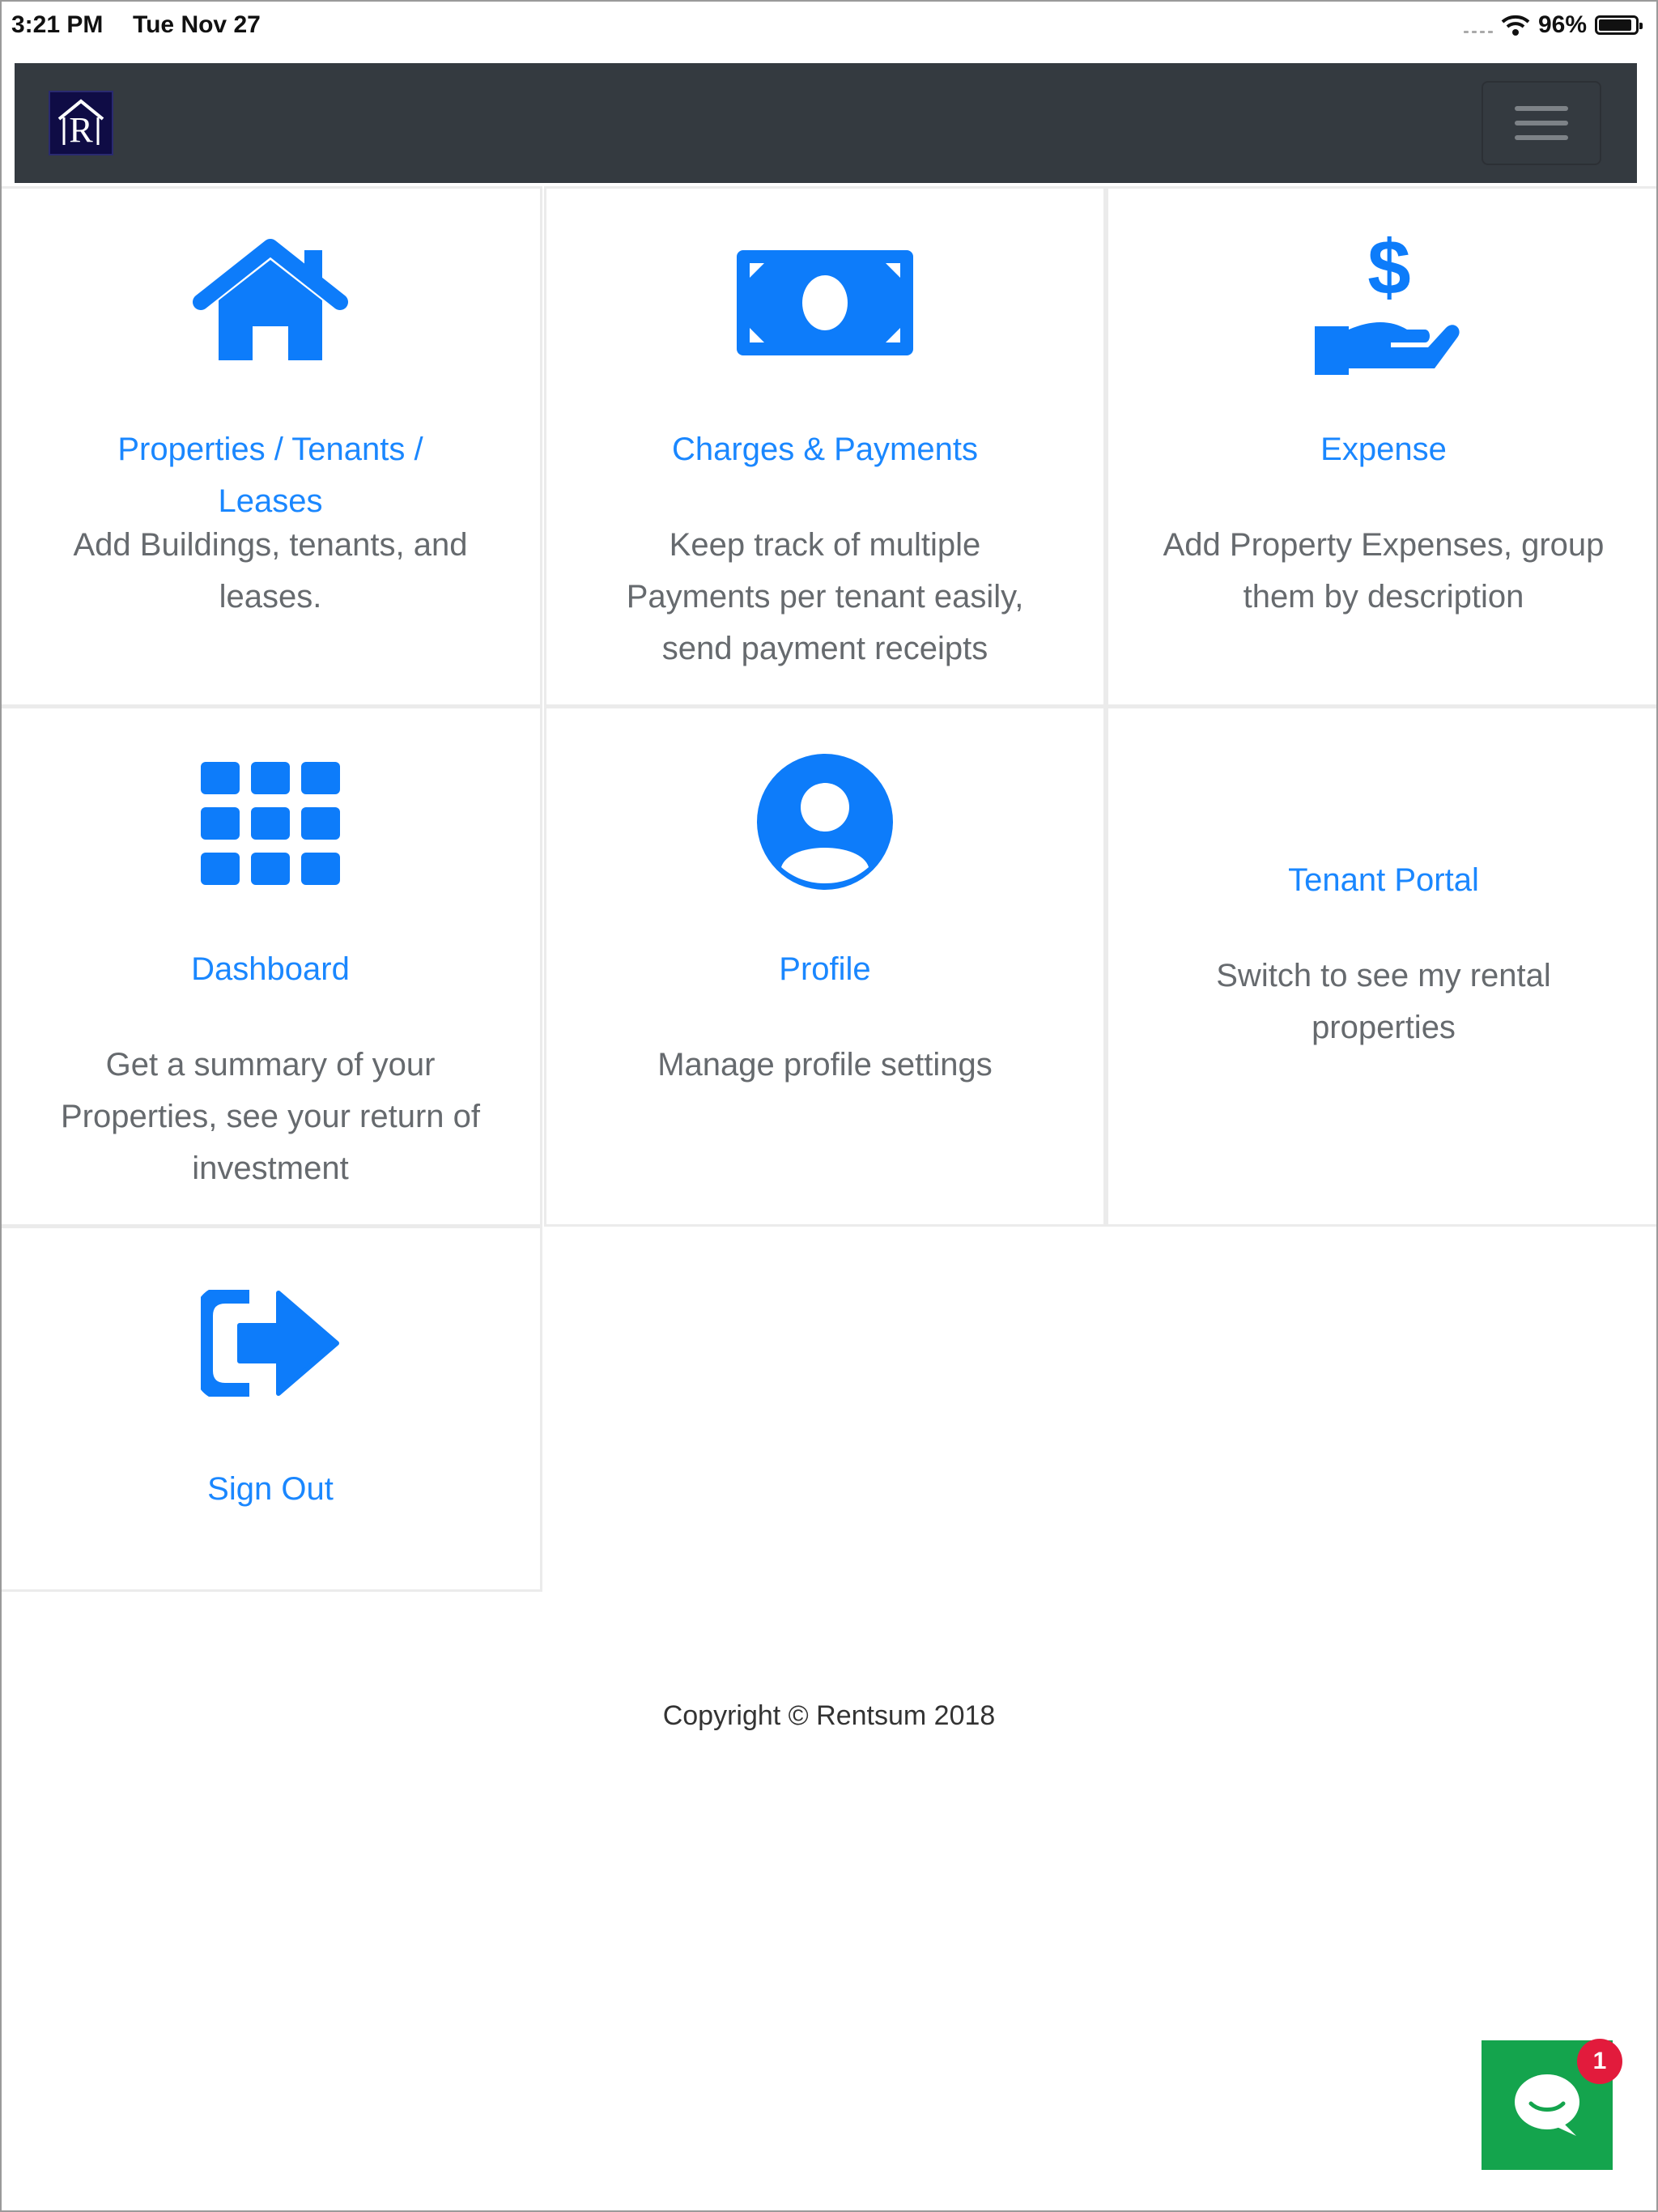  What do you see at coordinates (270, 1117) in the screenshot?
I see `tile-description-line2: Properties, see your return of` at bounding box center [270, 1117].